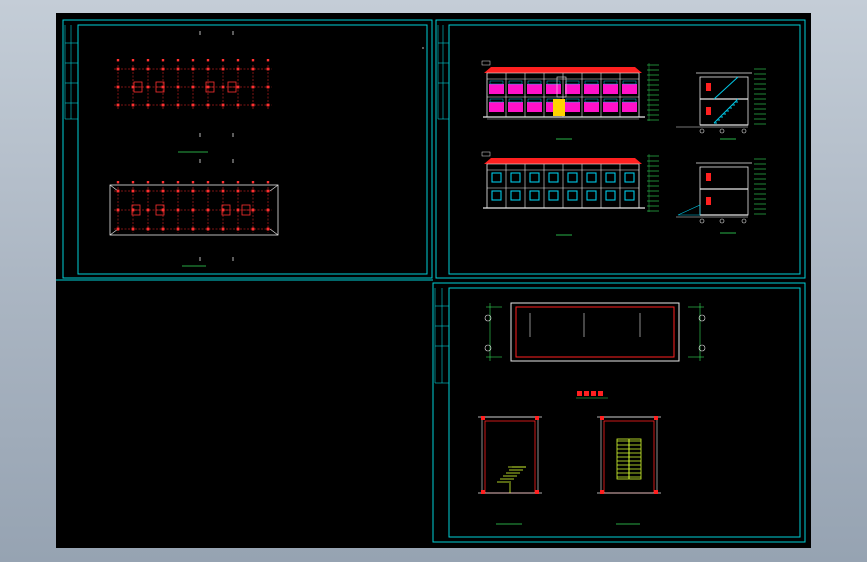 Image resolution: width=867 pixels, height=562 pixels. I want to click on corner-line, so click(274, 188).